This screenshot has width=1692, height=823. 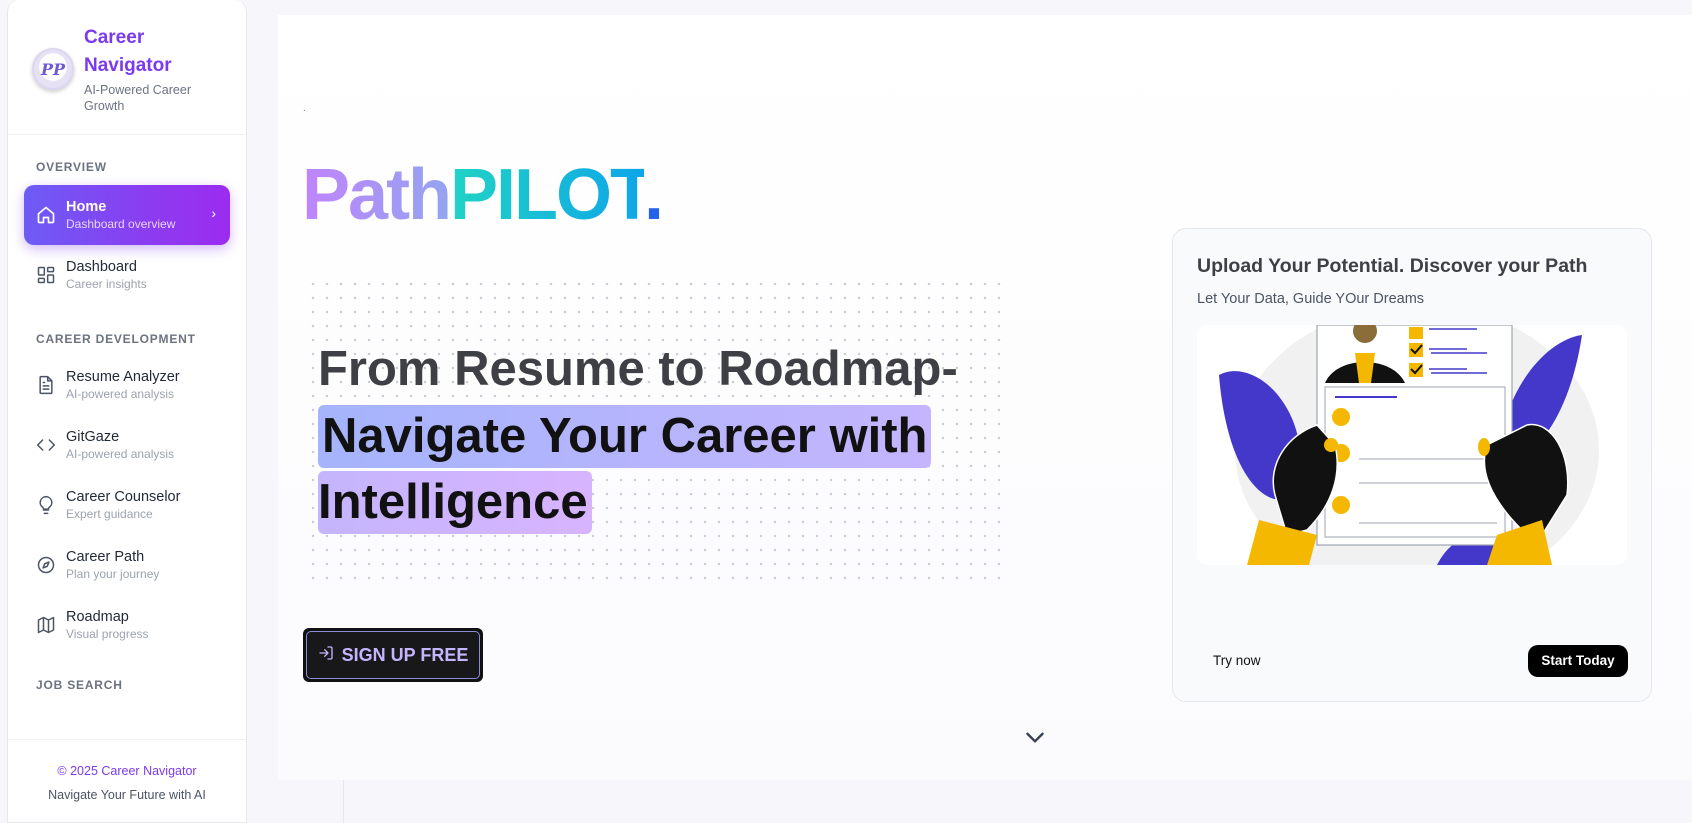 What do you see at coordinates (123, 377) in the screenshot?
I see `sidebar-item-label: Resume Analyzer` at bounding box center [123, 377].